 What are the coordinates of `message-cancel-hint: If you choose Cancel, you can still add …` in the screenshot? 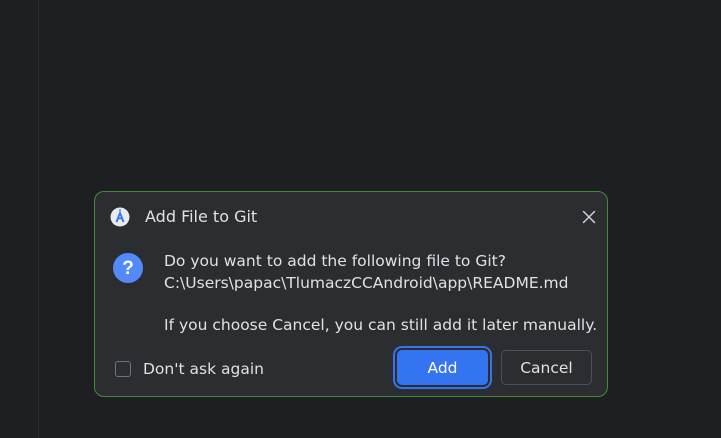 It's located at (381, 325).